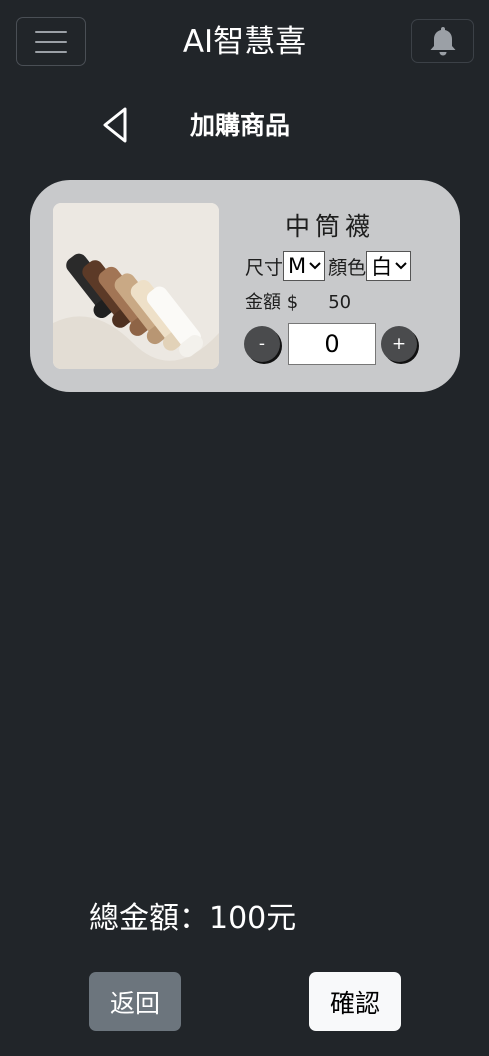 The height and width of the screenshot is (1056, 489). What do you see at coordinates (272, 302) in the screenshot?
I see `price-label: 金額 $` at bounding box center [272, 302].